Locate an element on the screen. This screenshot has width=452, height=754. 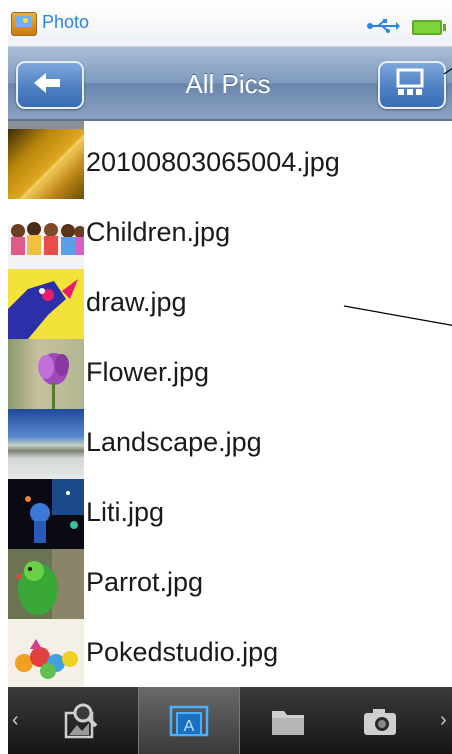
file-name: Landscape.jpg is located at coordinates (174, 442).